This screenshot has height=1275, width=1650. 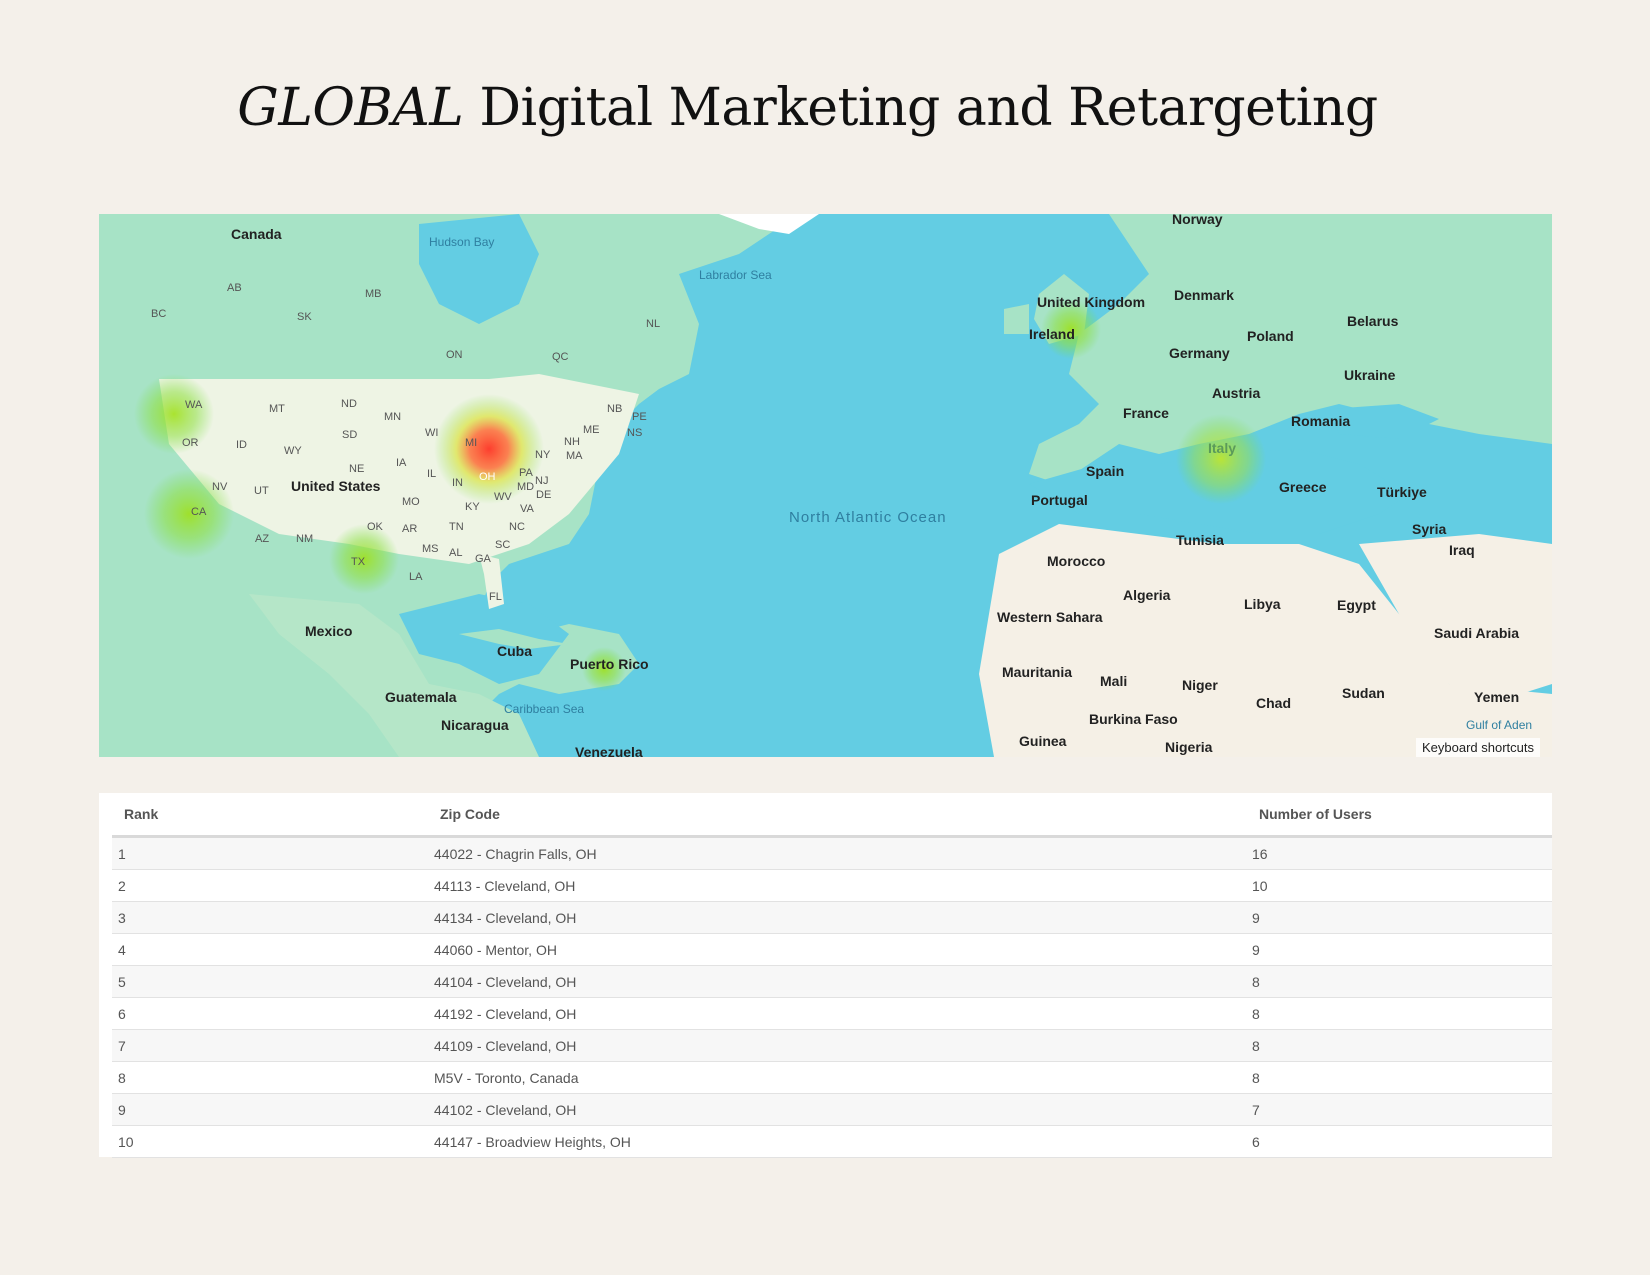 I want to click on region-label: WY, so click(x=293, y=451).